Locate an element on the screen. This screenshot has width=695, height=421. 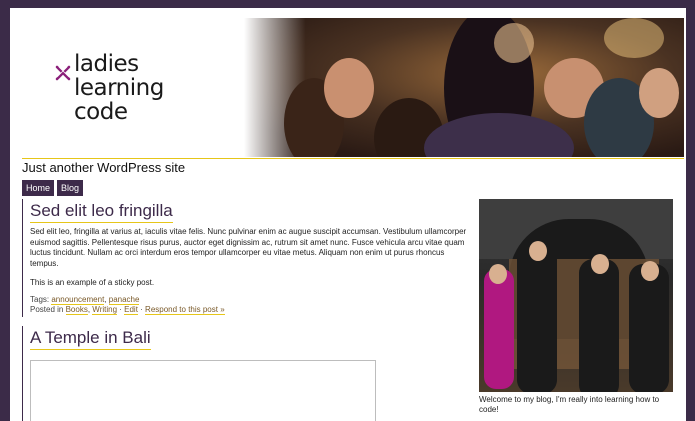
nav-item-home: Home is located at coordinates (38, 188).